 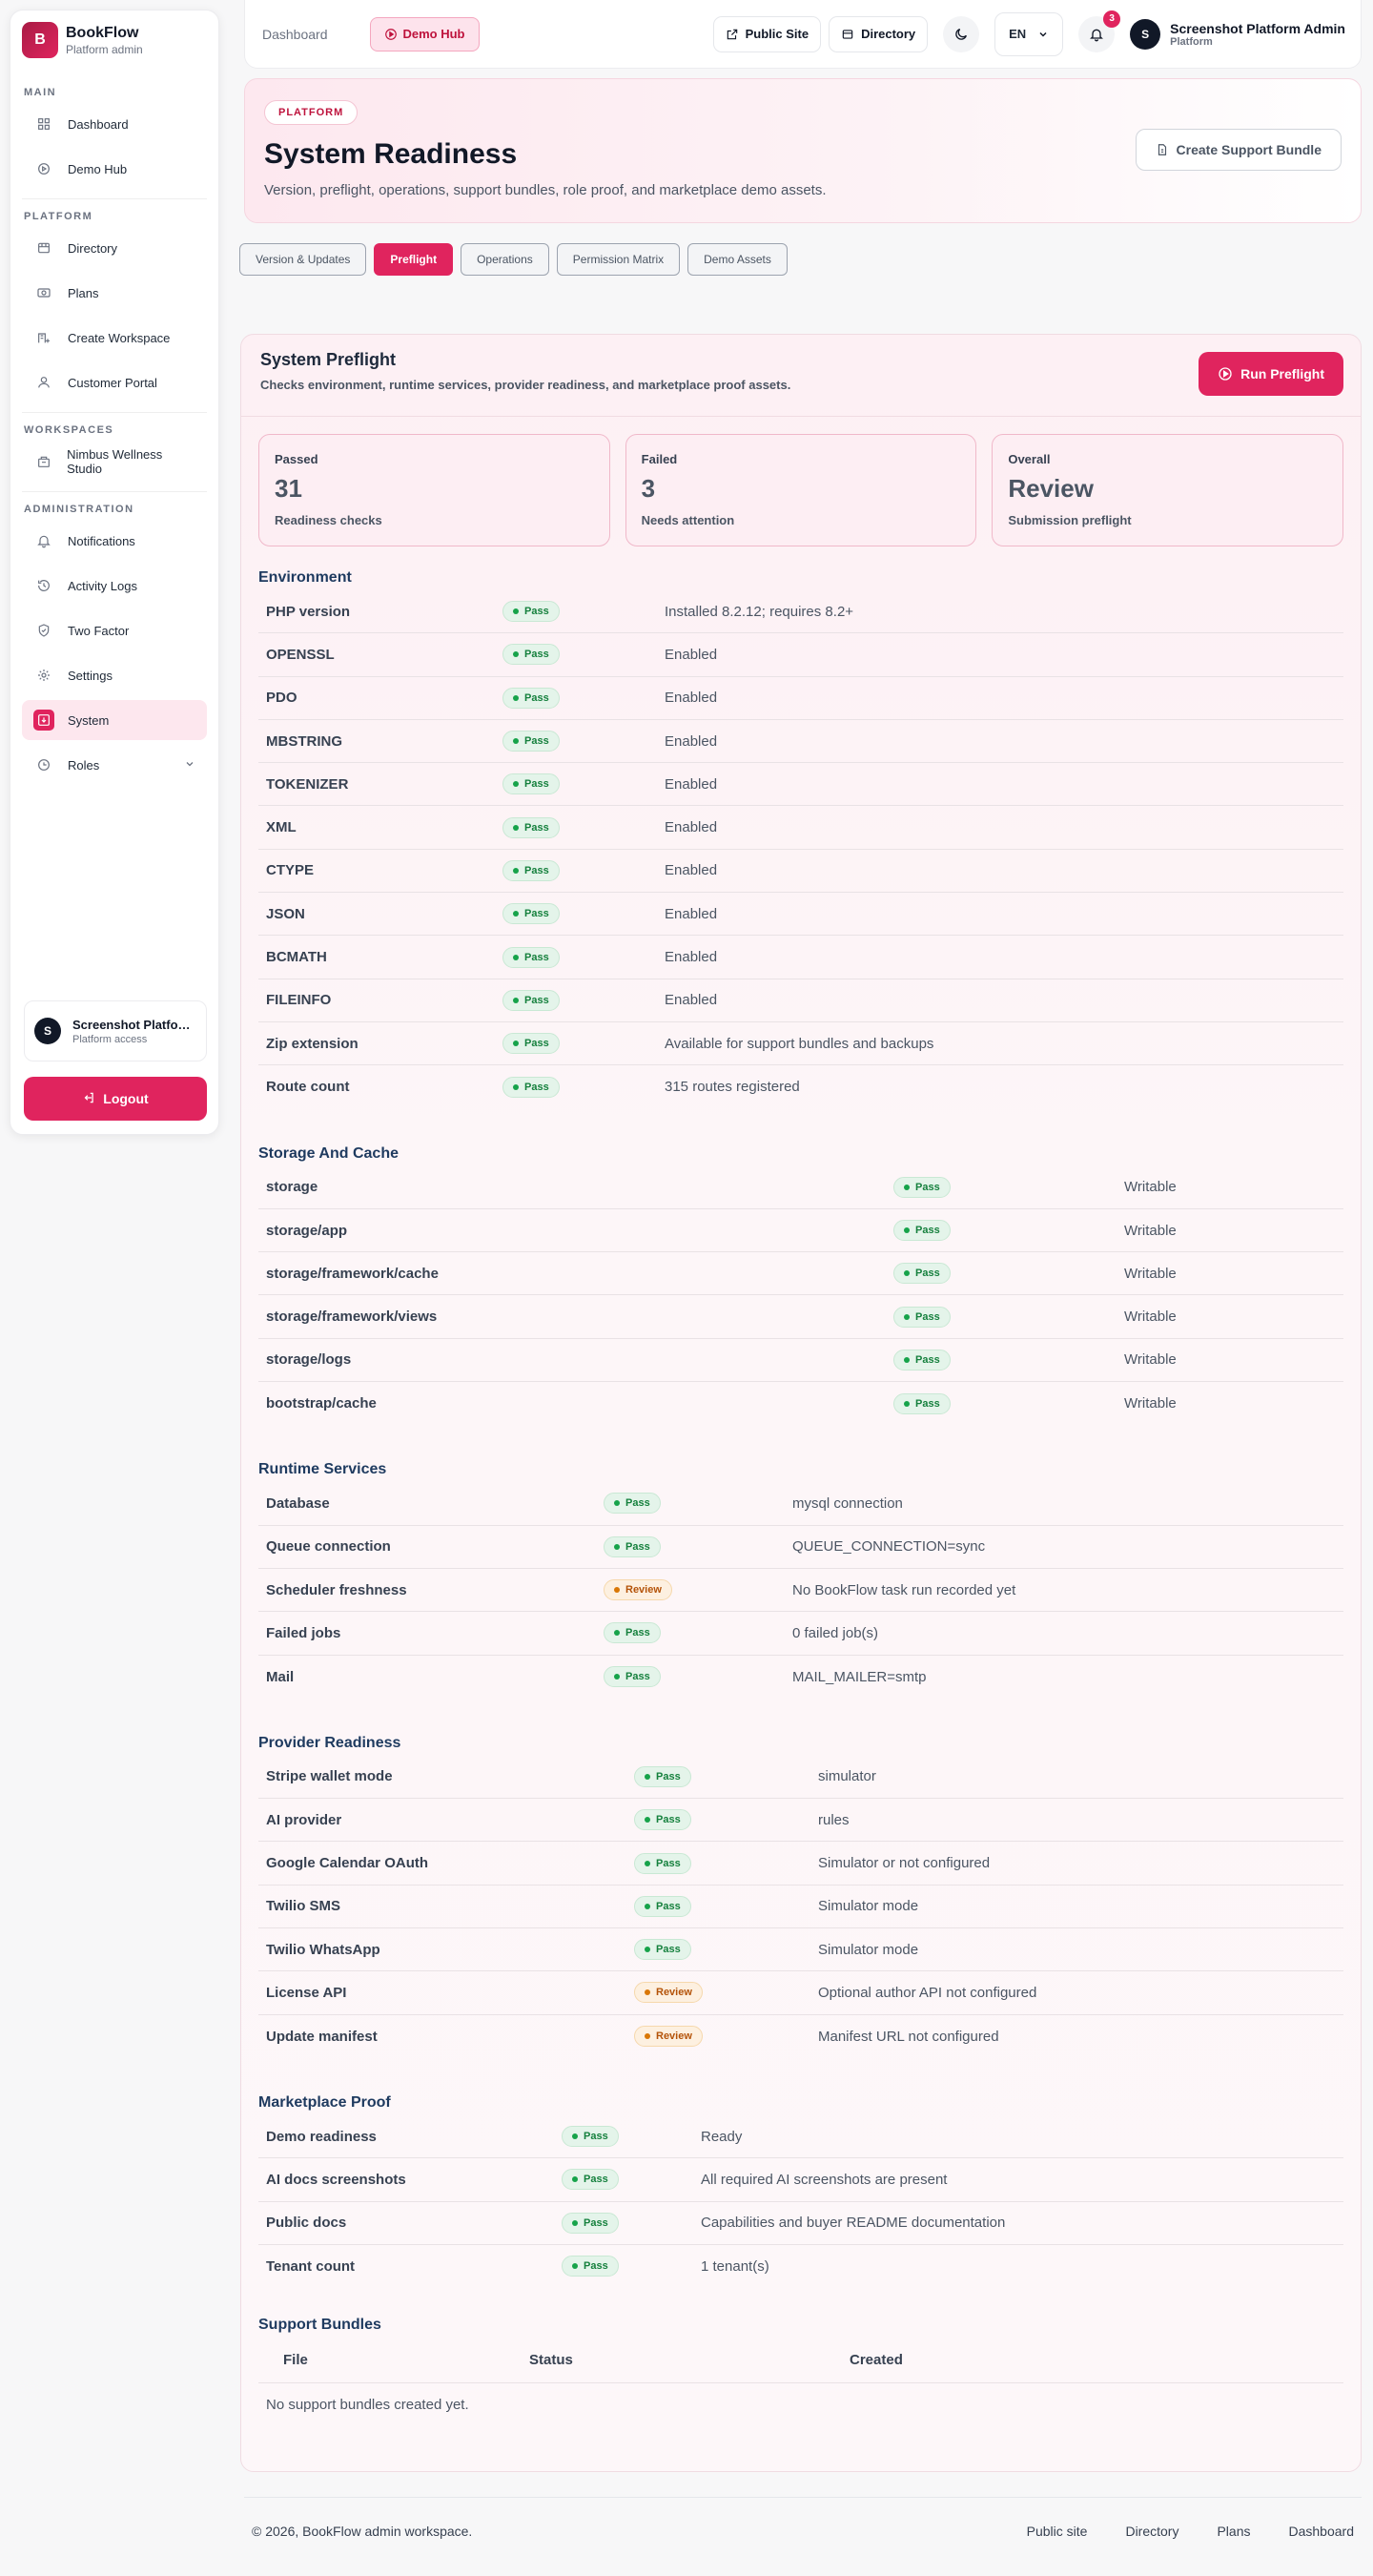 I want to click on tab-operations: Operations, so click(x=505, y=259).